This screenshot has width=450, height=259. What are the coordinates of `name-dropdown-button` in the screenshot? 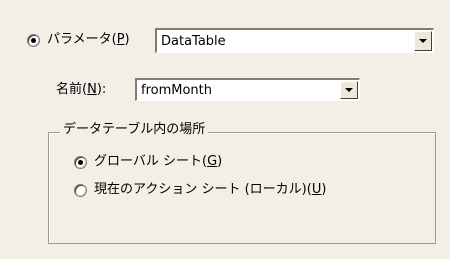 It's located at (349, 90).